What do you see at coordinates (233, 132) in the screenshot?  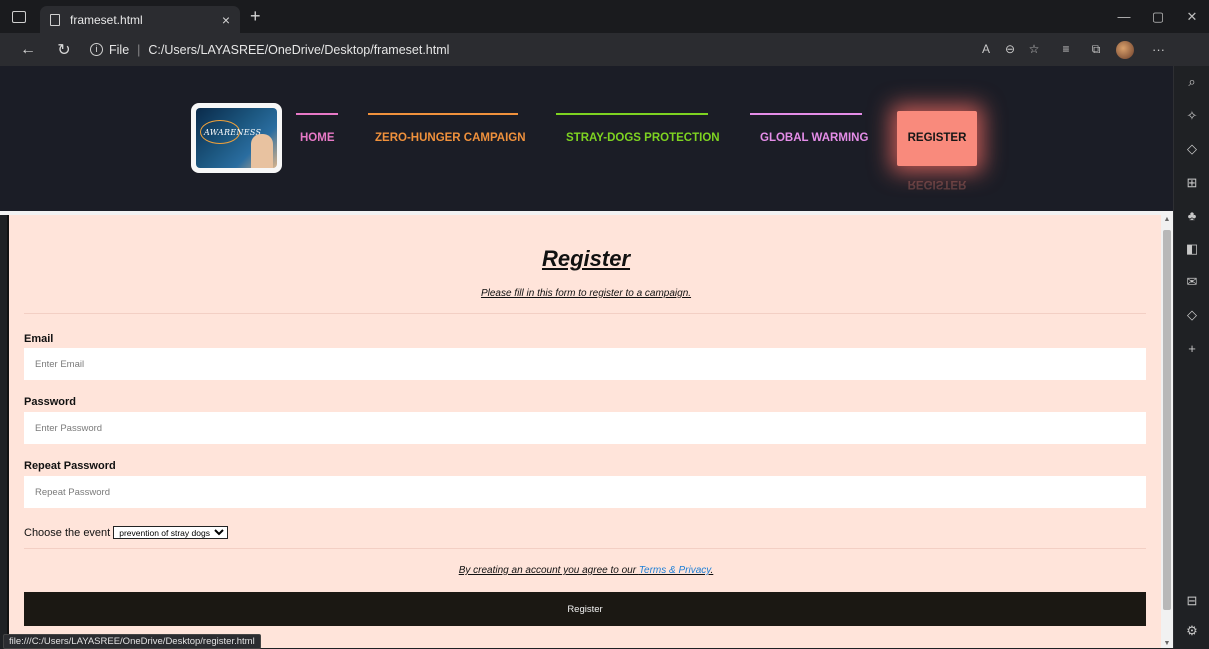 I see `logo-text: AWARENESS` at bounding box center [233, 132].